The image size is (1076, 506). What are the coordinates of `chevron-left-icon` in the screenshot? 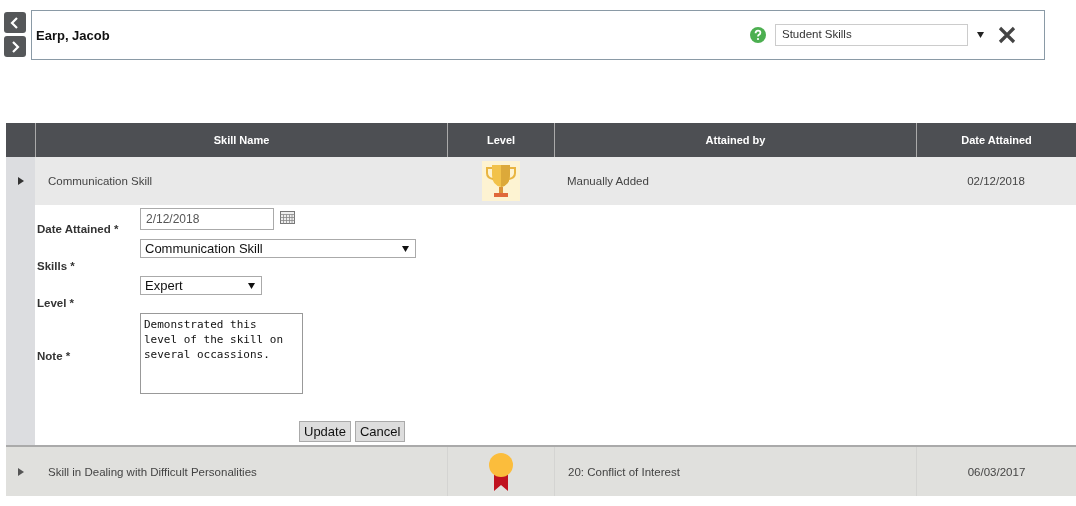 It's located at (15, 22).